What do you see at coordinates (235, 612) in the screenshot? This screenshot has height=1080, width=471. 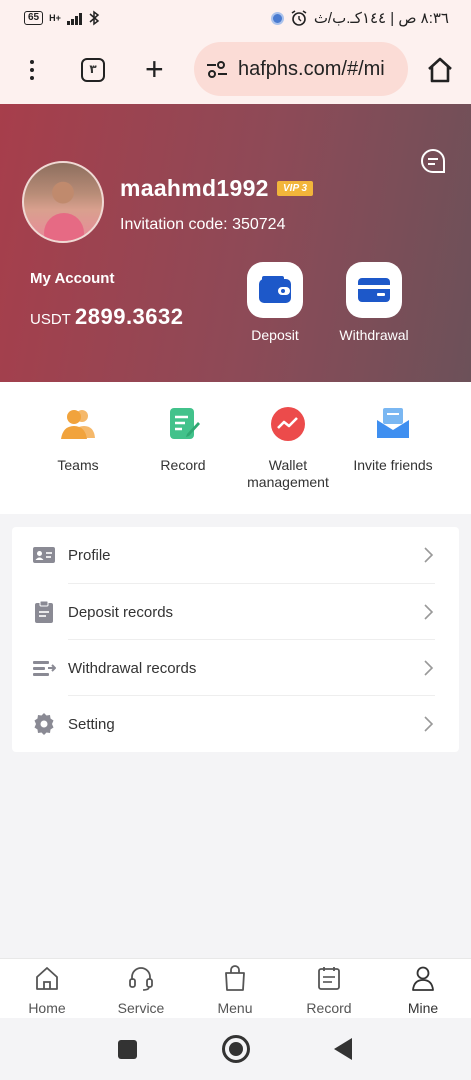 I see `menu-item-deposit-records: Deposit records` at bounding box center [235, 612].